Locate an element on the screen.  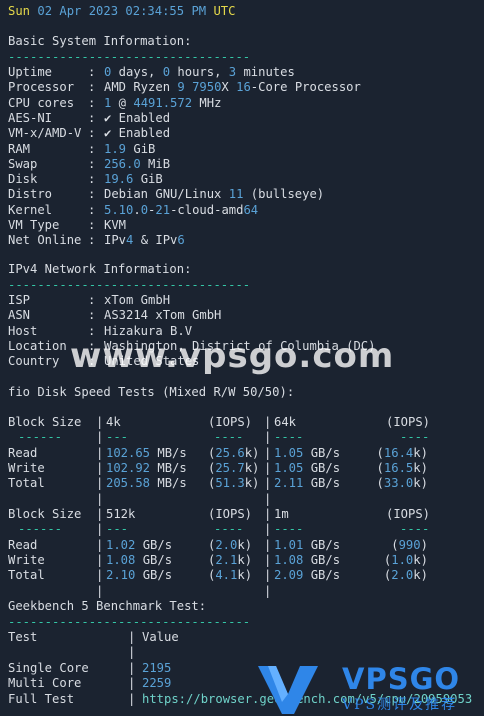
fio-right-speed: 1.05 GB/s is located at coordinates (307, 467).